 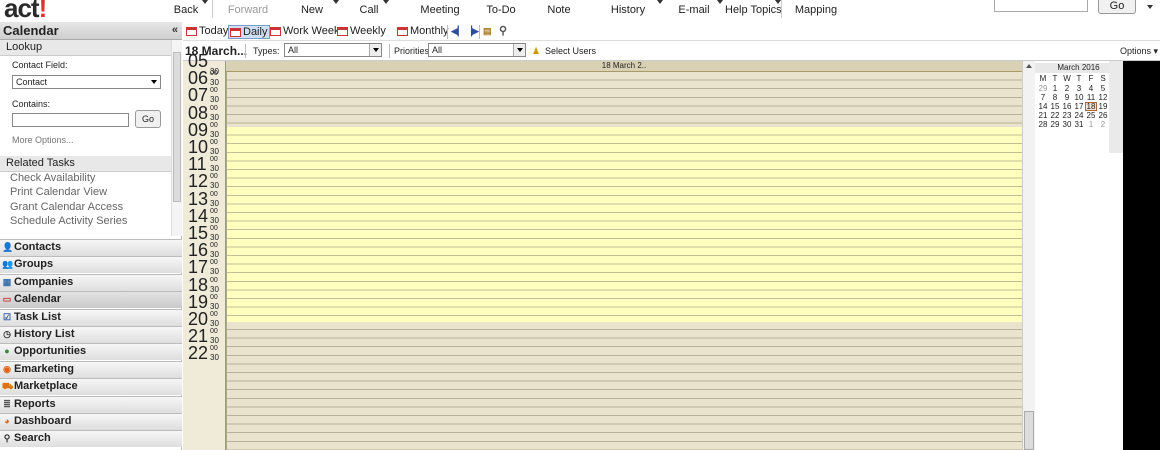 I want to click on mini-calendar-day: 8, so click(x=1055, y=97).